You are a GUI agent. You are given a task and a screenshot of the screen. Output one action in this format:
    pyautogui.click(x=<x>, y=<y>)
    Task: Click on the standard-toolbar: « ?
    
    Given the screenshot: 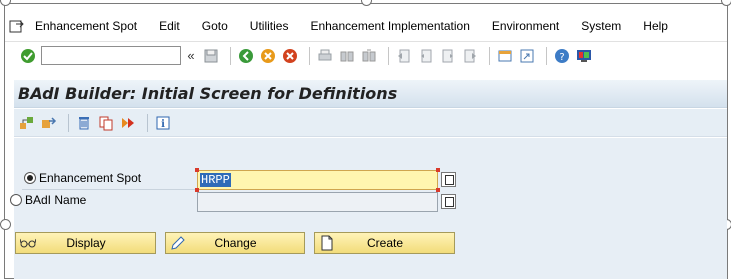 What is the action you would take?
    pyautogui.click(x=366, y=55)
    